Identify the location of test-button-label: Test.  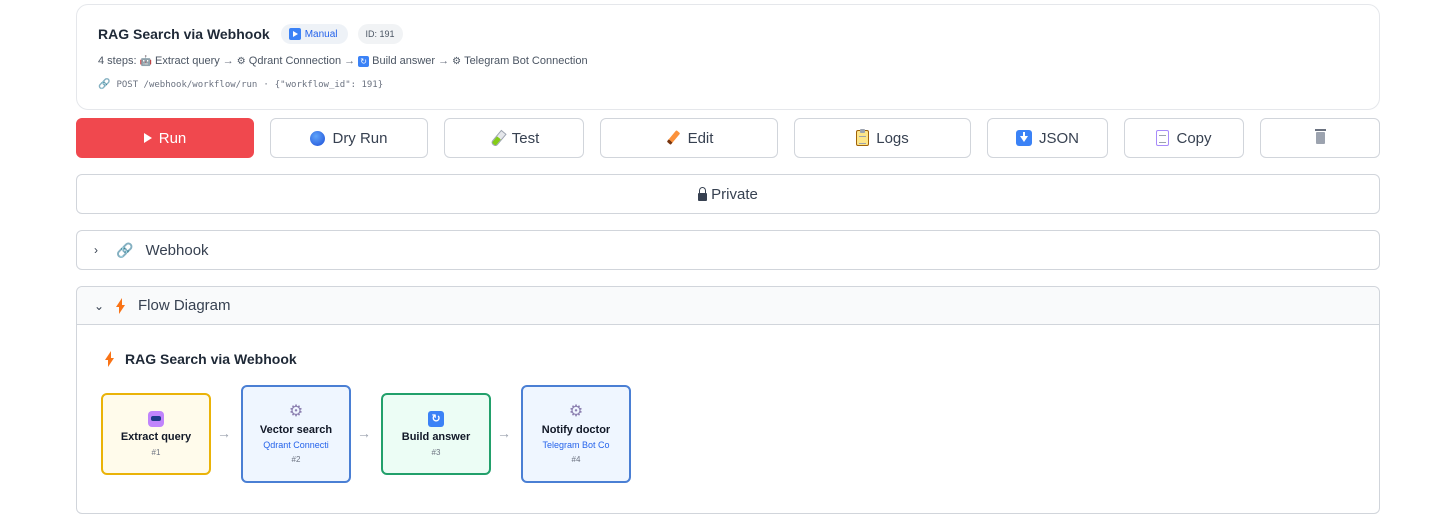
(525, 138).